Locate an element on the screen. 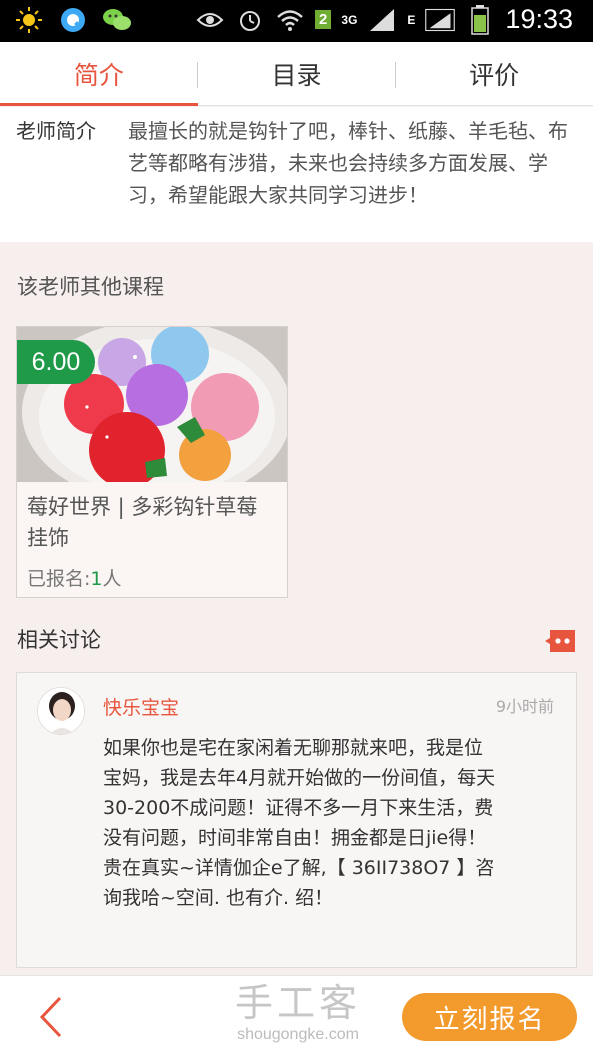 This screenshot has width=593, height=1054. eye-icon is located at coordinates (210, 20).